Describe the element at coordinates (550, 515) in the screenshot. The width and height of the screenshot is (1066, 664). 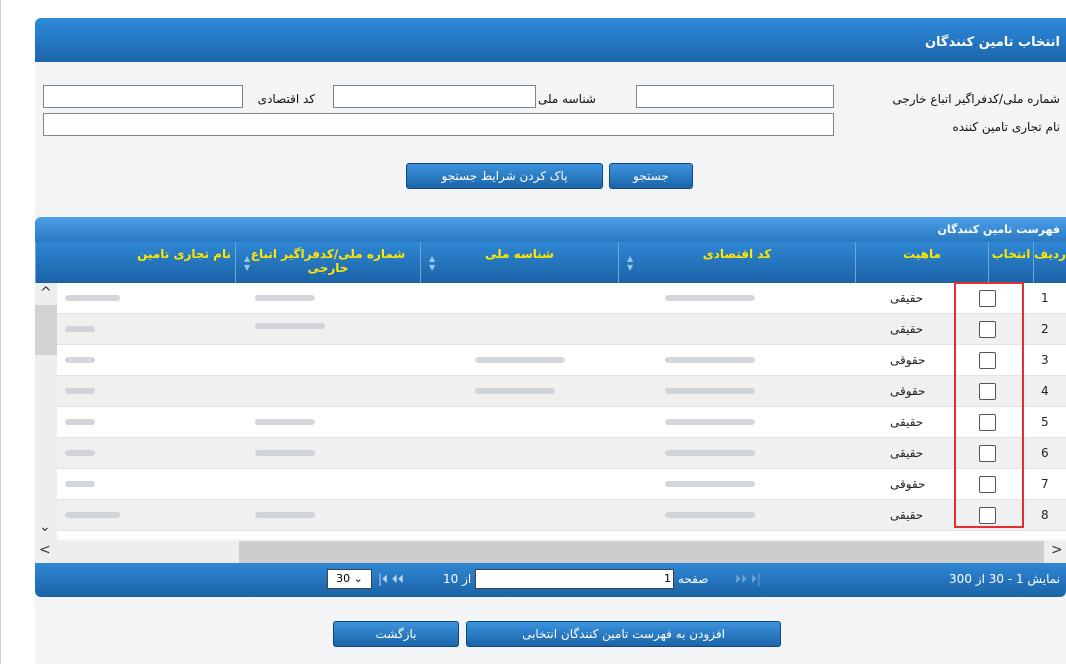
I see `table-row: 8 حقیقی` at that location.